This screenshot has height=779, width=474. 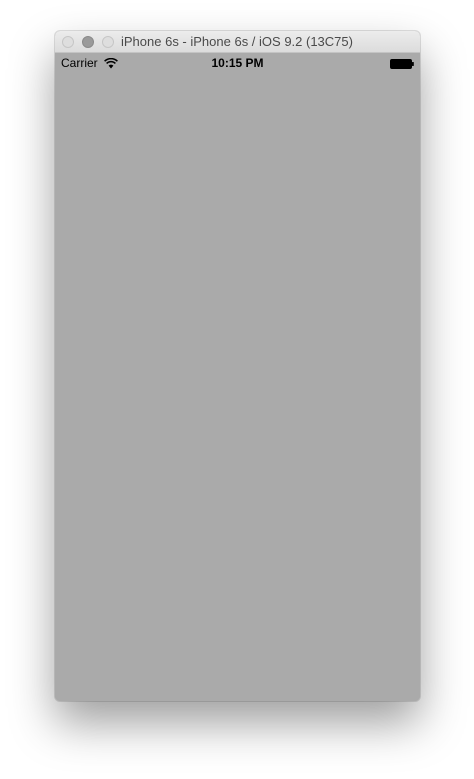 I want to click on battery-icon, so click(x=402, y=64).